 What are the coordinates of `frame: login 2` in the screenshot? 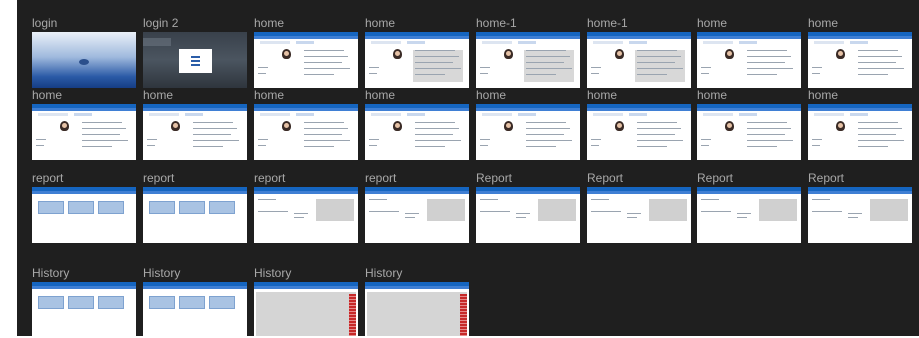 It's located at (195, 52).